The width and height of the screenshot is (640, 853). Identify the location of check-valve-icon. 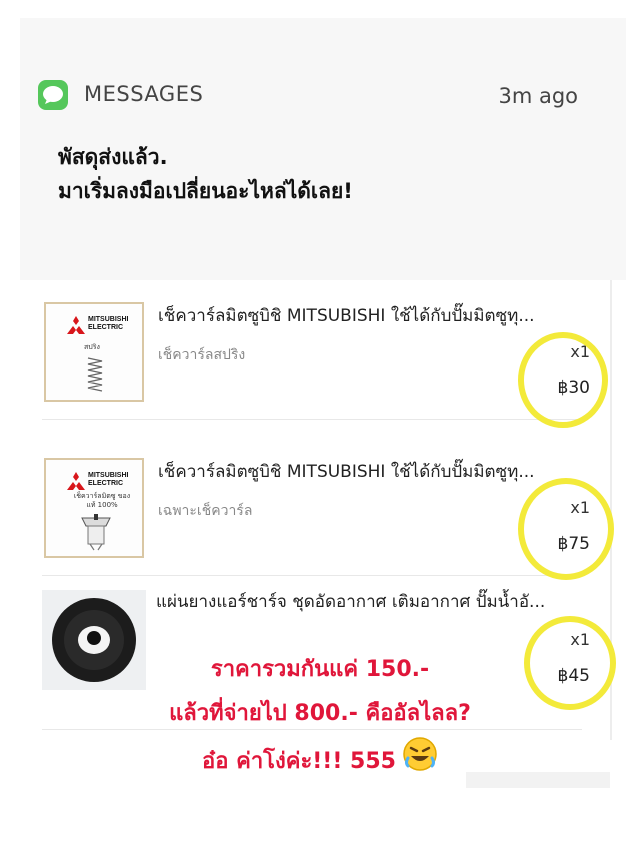
(96, 532).